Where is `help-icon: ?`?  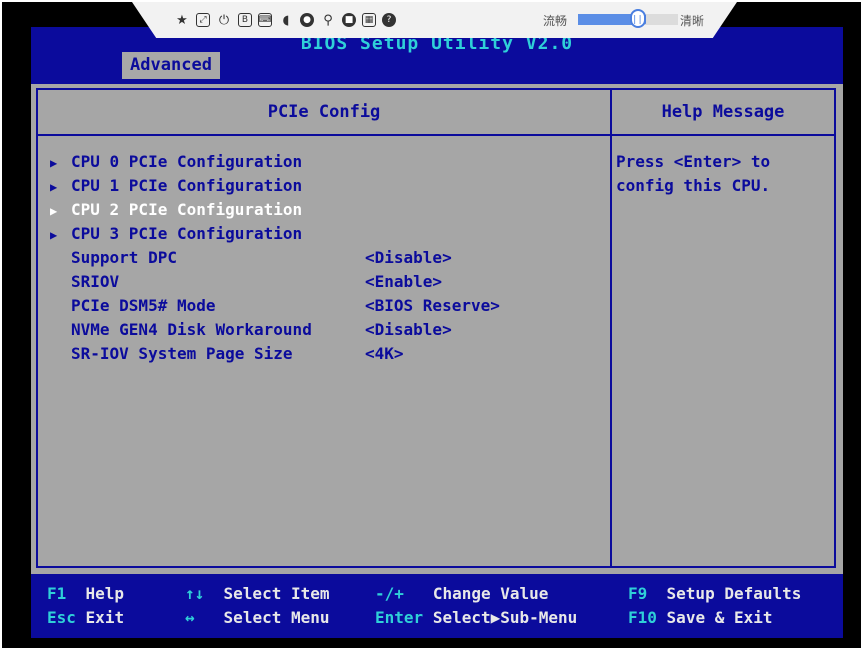
help-icon: ? is located at coordinates (389, 20).